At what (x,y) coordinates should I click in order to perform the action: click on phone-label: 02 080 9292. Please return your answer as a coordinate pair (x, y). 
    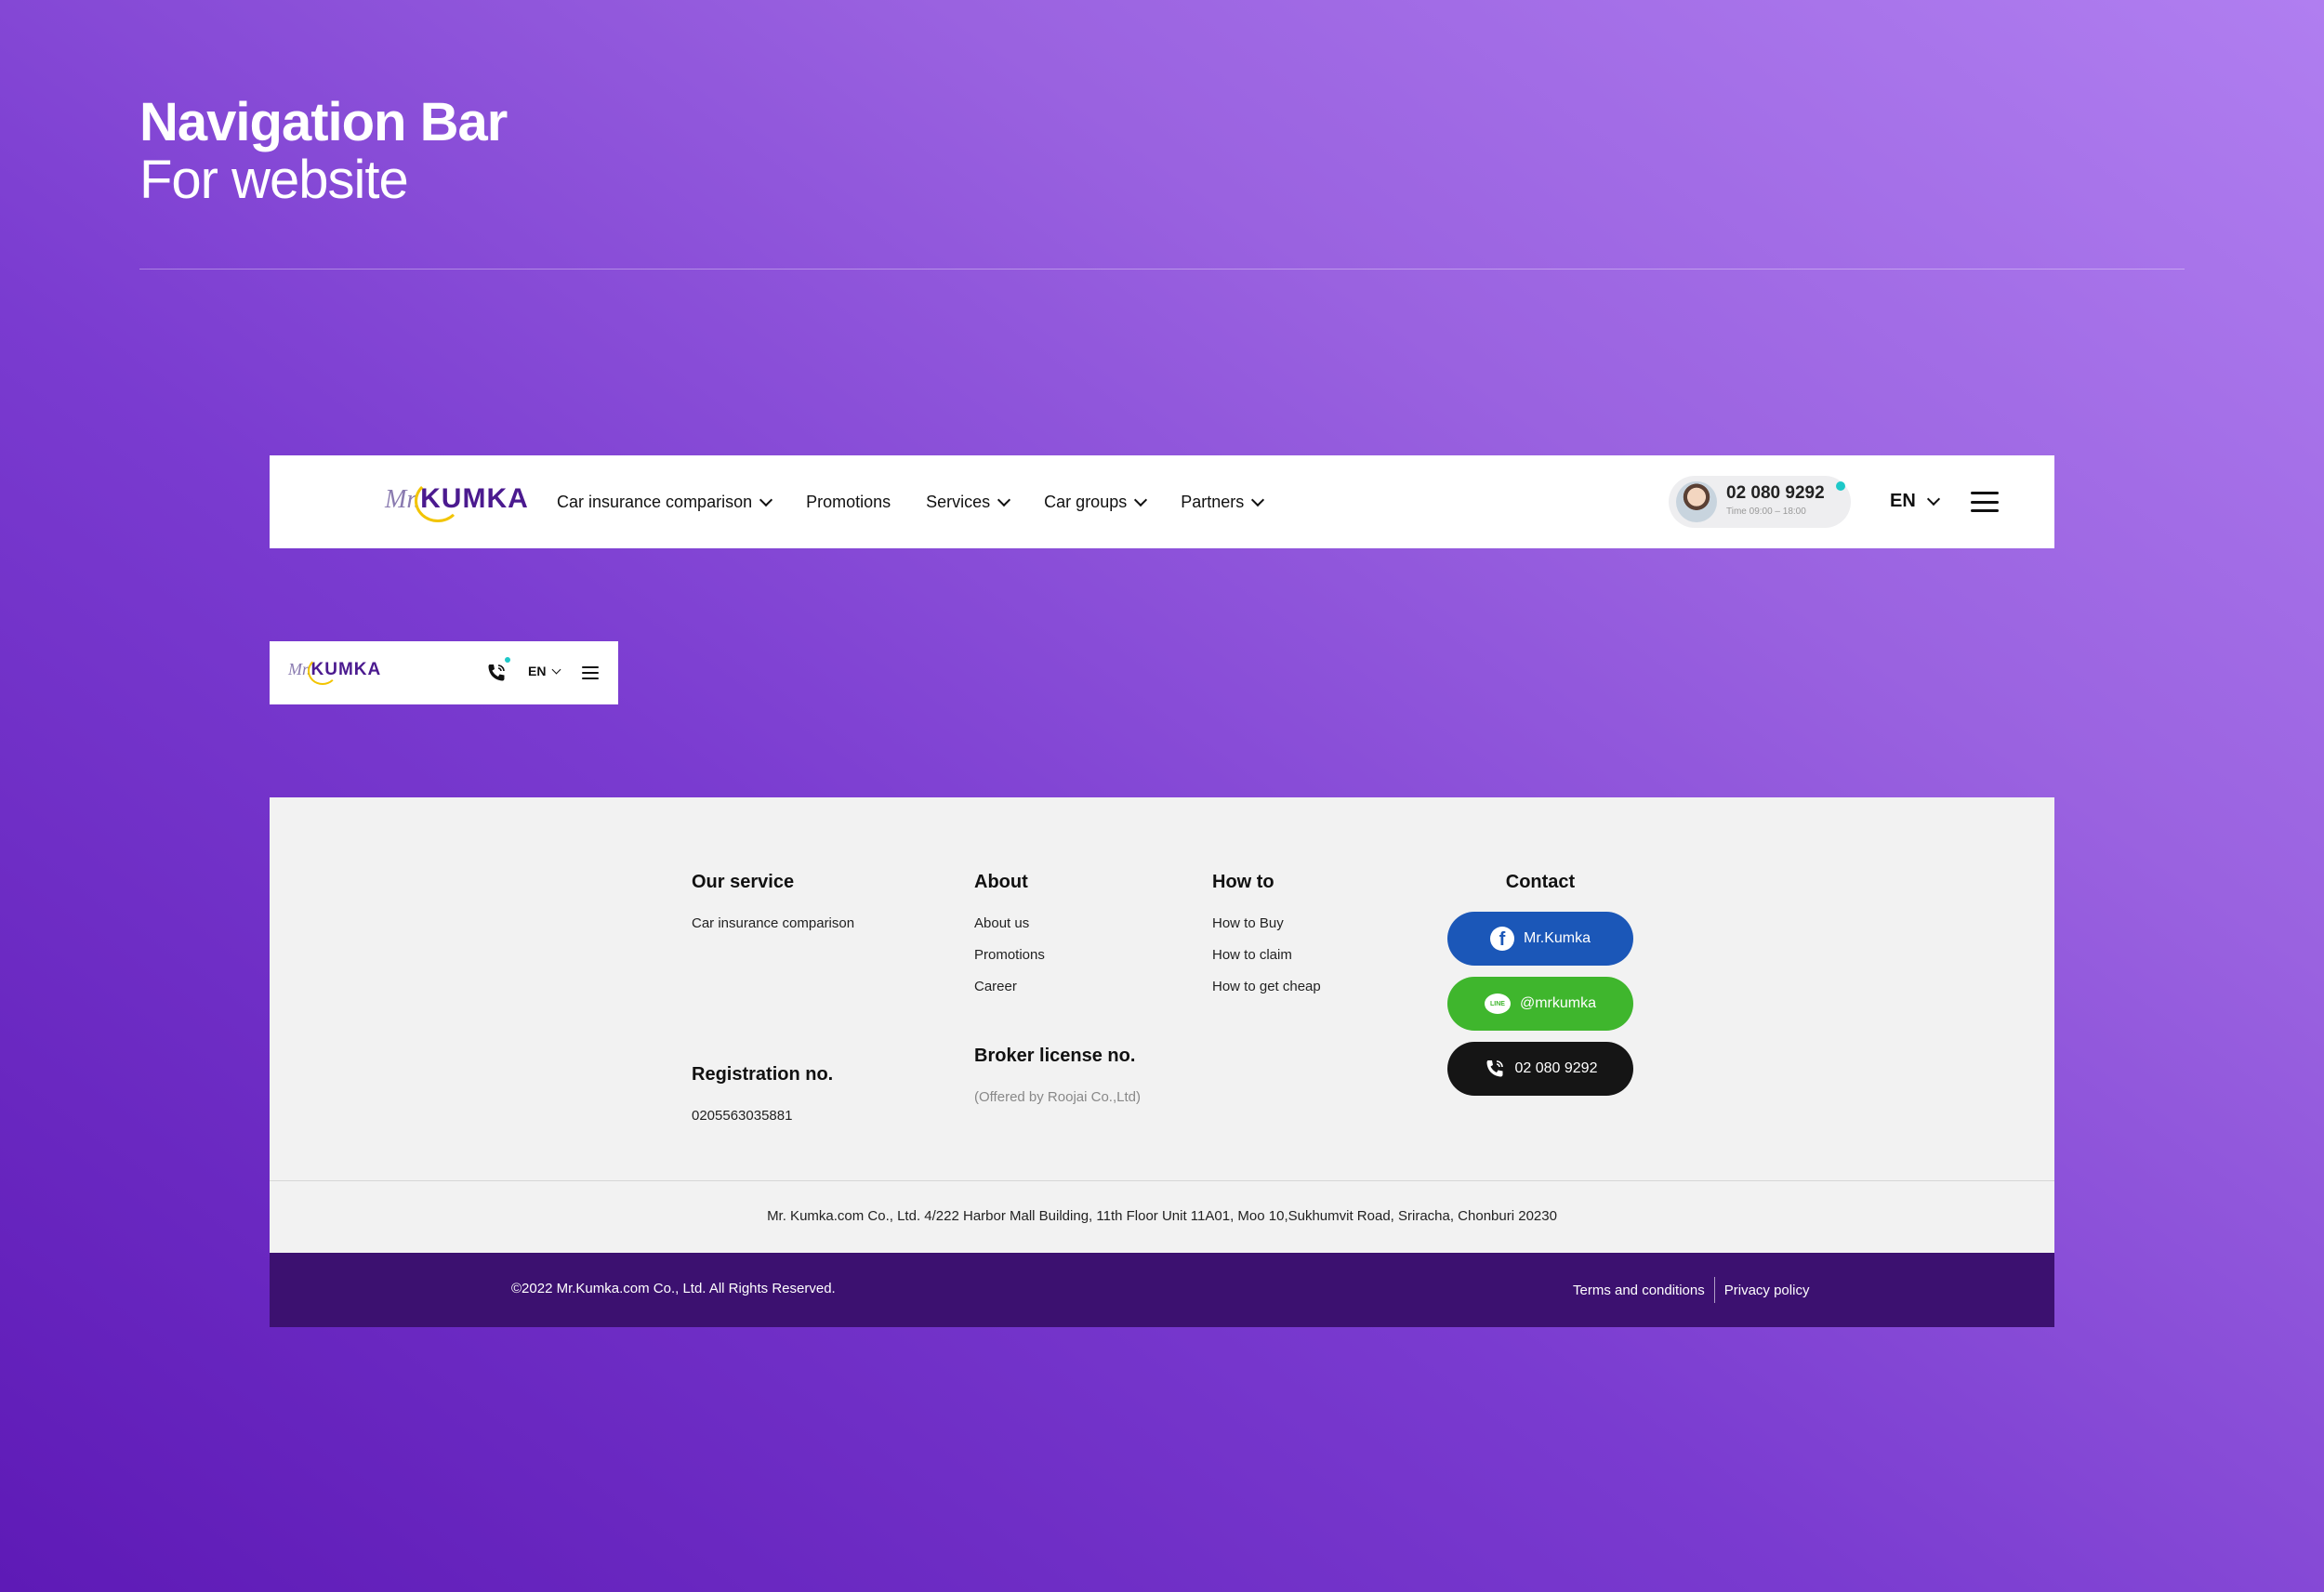
    Looking at the image, I should click on (1556, 1068).